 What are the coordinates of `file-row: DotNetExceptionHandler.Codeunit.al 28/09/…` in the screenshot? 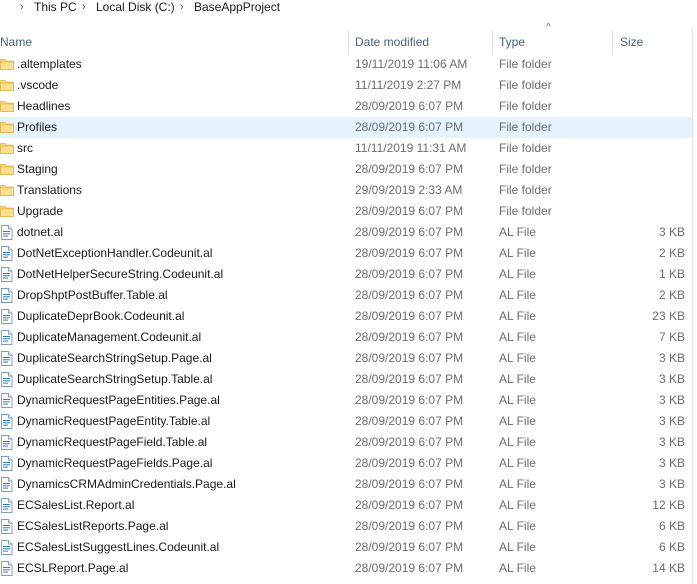 It's located at (346, 253).